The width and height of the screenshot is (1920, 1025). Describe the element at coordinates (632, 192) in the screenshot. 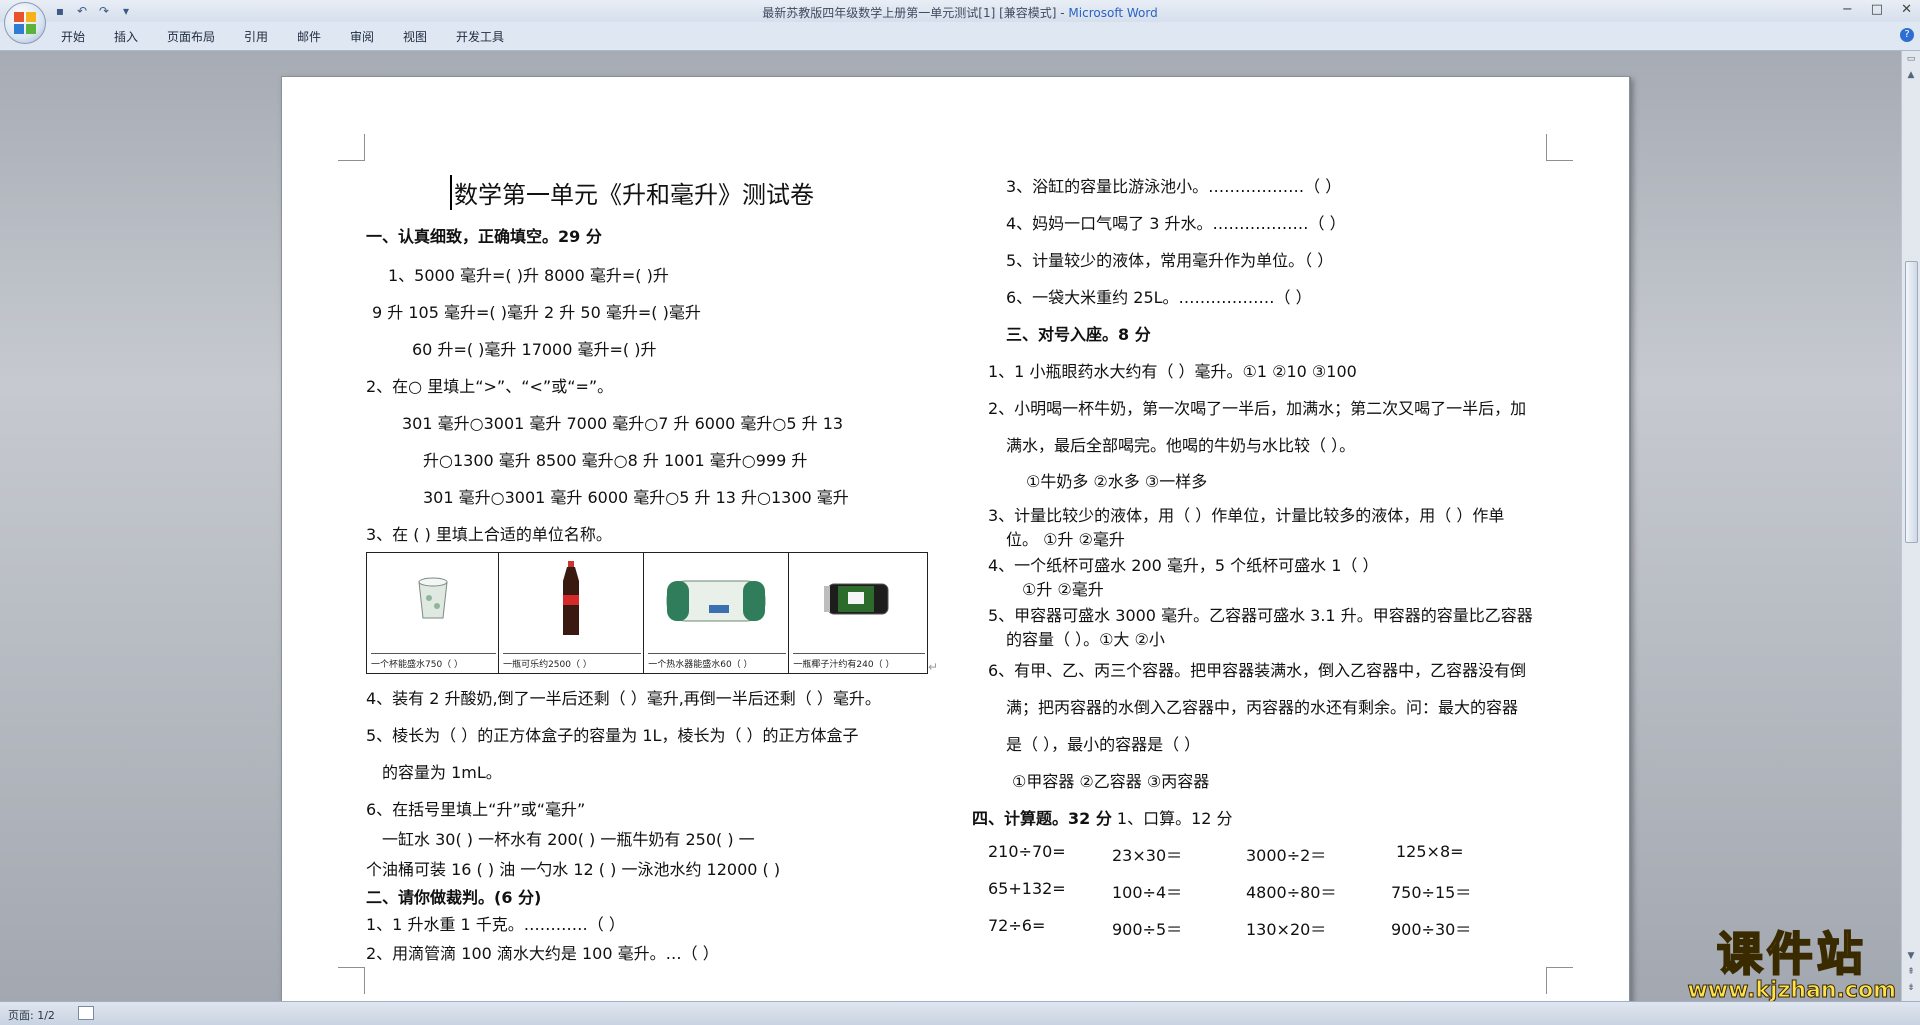

I see `doc-title: 数学第一单元《升和毫升》测试卷` at that location.